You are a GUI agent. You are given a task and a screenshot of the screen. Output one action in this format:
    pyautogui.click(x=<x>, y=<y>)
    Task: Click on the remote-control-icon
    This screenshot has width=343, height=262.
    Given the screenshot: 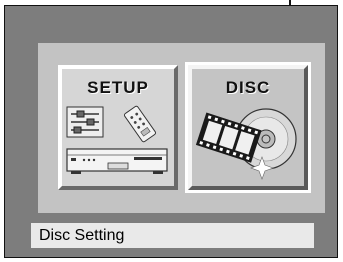 What is the action you would take?
    pyautogui.click(x=140, y=124)
    